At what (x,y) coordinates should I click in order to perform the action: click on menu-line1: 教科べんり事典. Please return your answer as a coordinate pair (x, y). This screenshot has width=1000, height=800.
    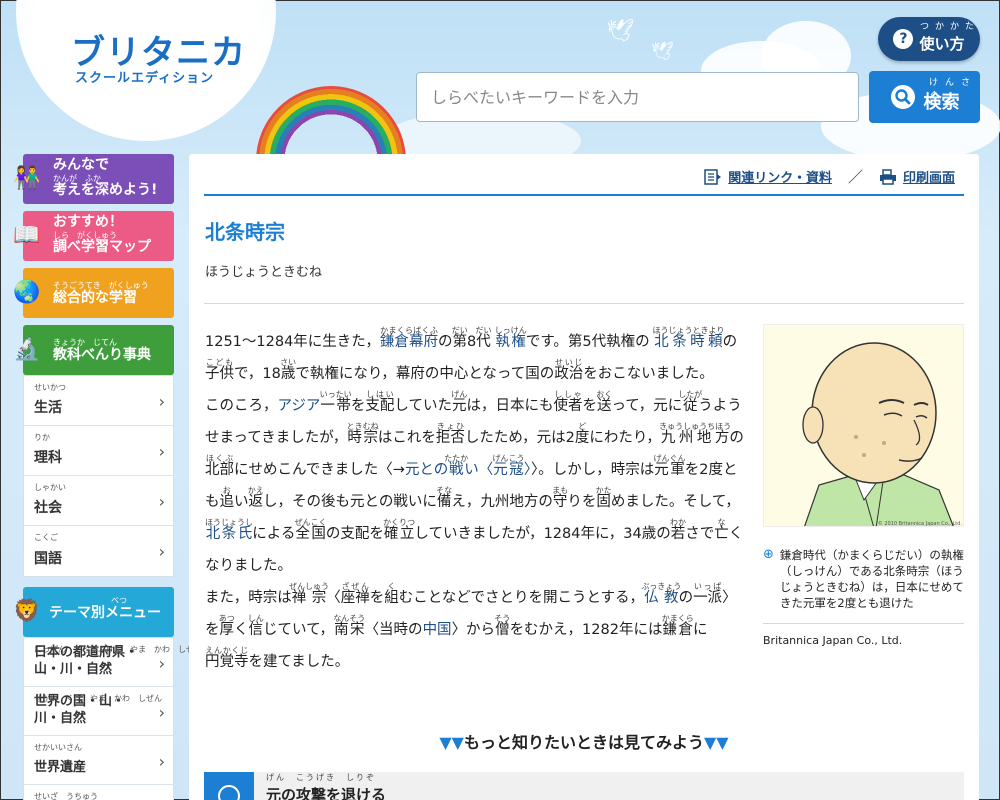
    Looking at the image, I should click on (102, 355).